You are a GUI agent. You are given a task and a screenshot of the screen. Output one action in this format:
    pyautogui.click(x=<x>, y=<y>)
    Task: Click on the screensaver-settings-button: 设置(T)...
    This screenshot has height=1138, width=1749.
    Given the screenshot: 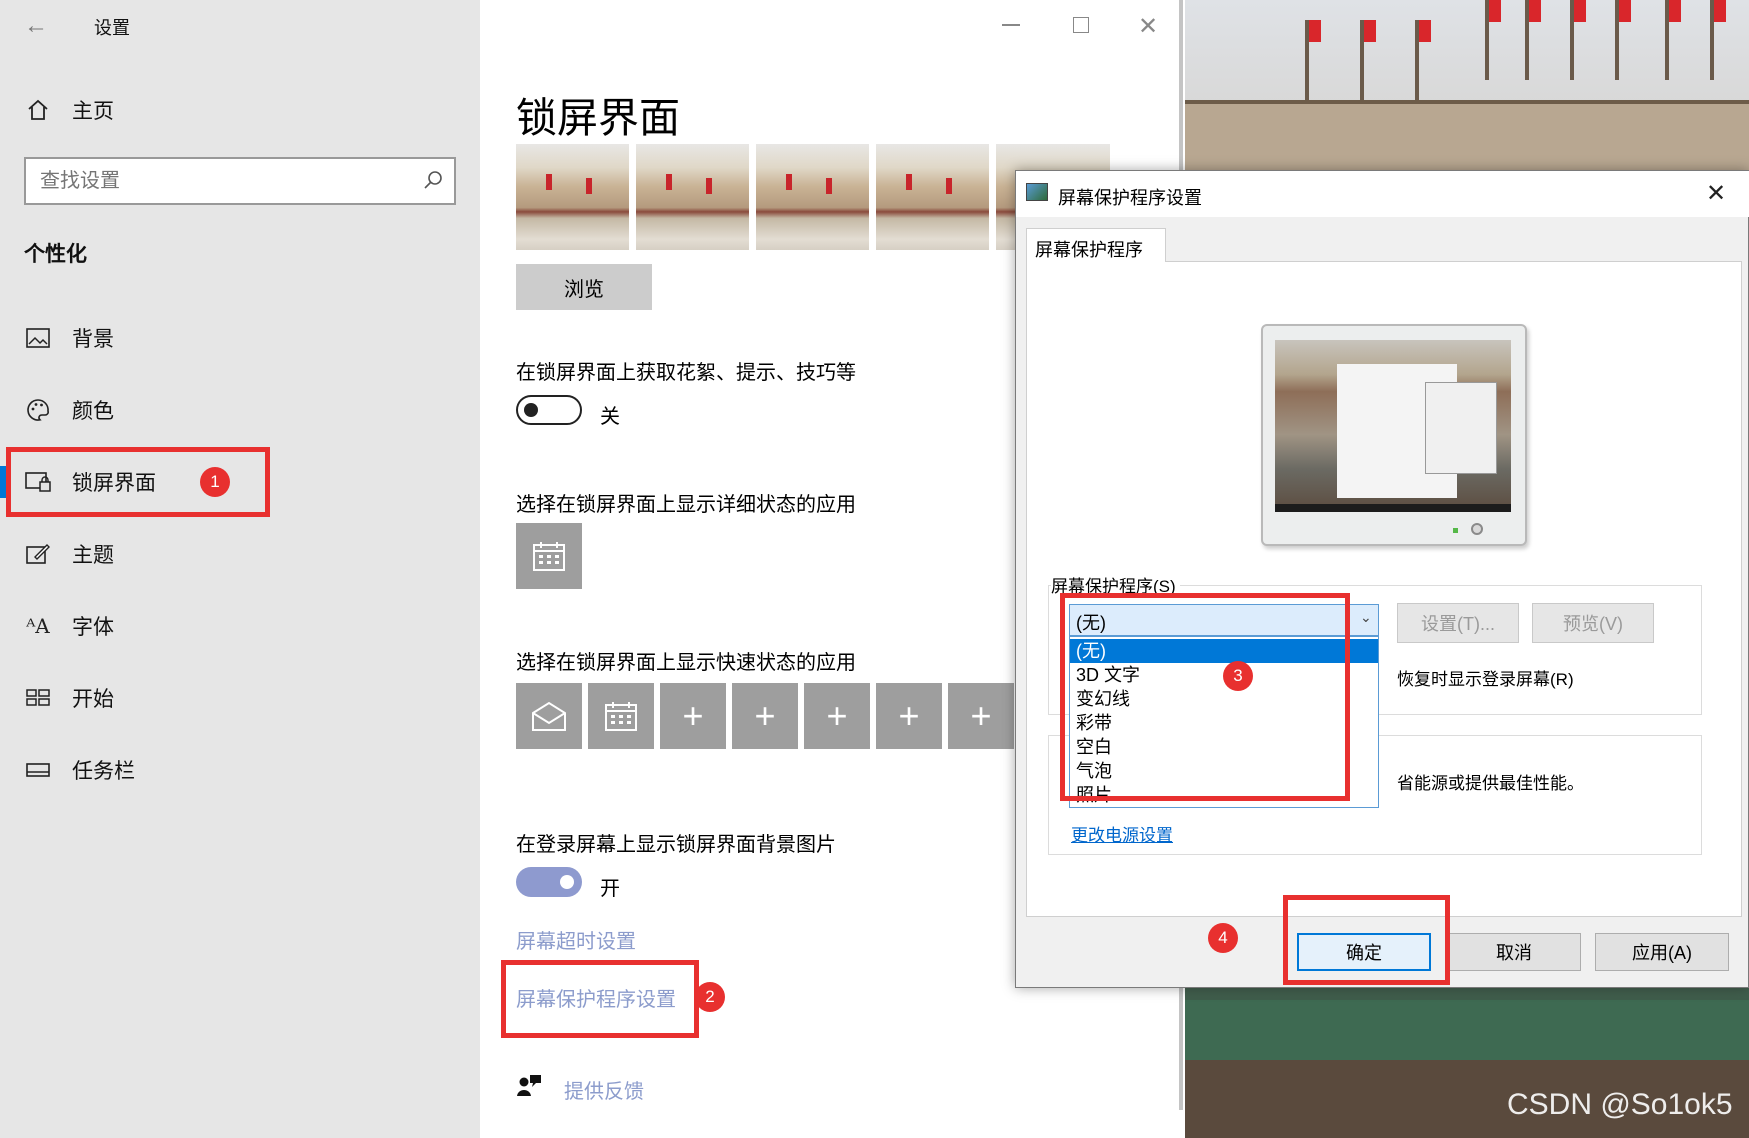 What is the action you would take?
    pyautogui.click(x=1458, y=623)
    